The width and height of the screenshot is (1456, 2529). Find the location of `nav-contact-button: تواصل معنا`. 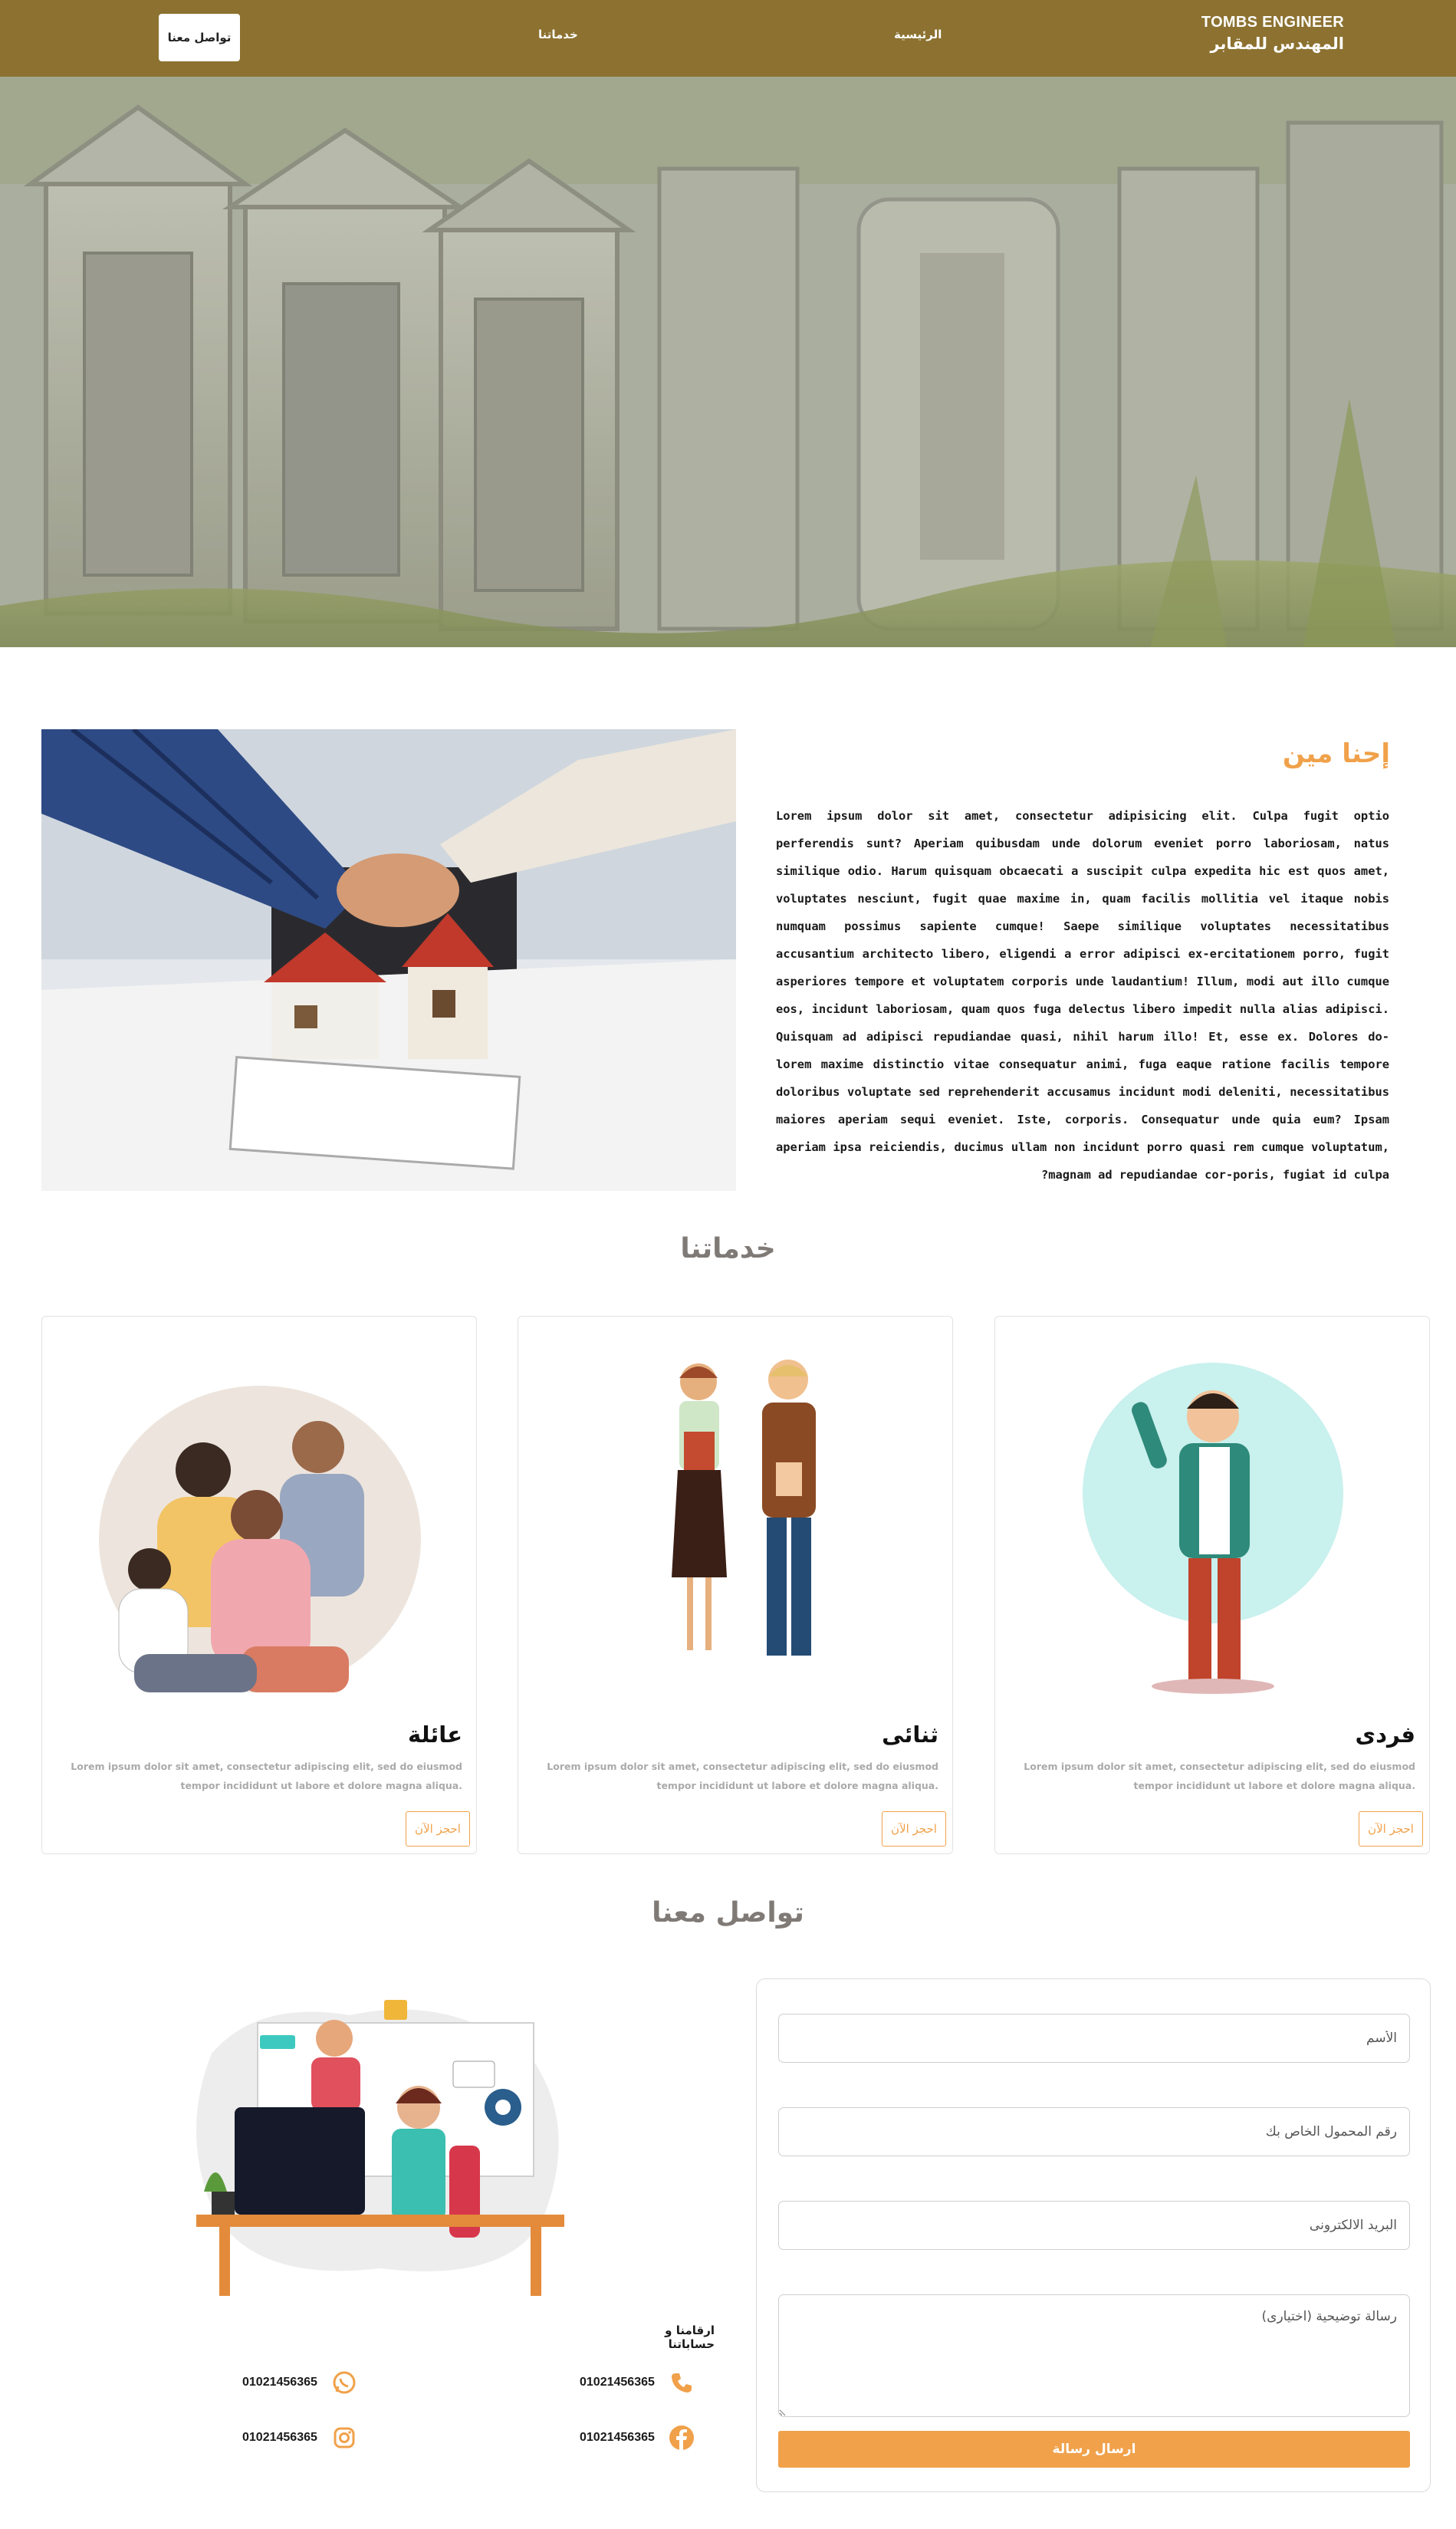

nav-contact-button: تواصل معنا is located at coordinates (199, 37).